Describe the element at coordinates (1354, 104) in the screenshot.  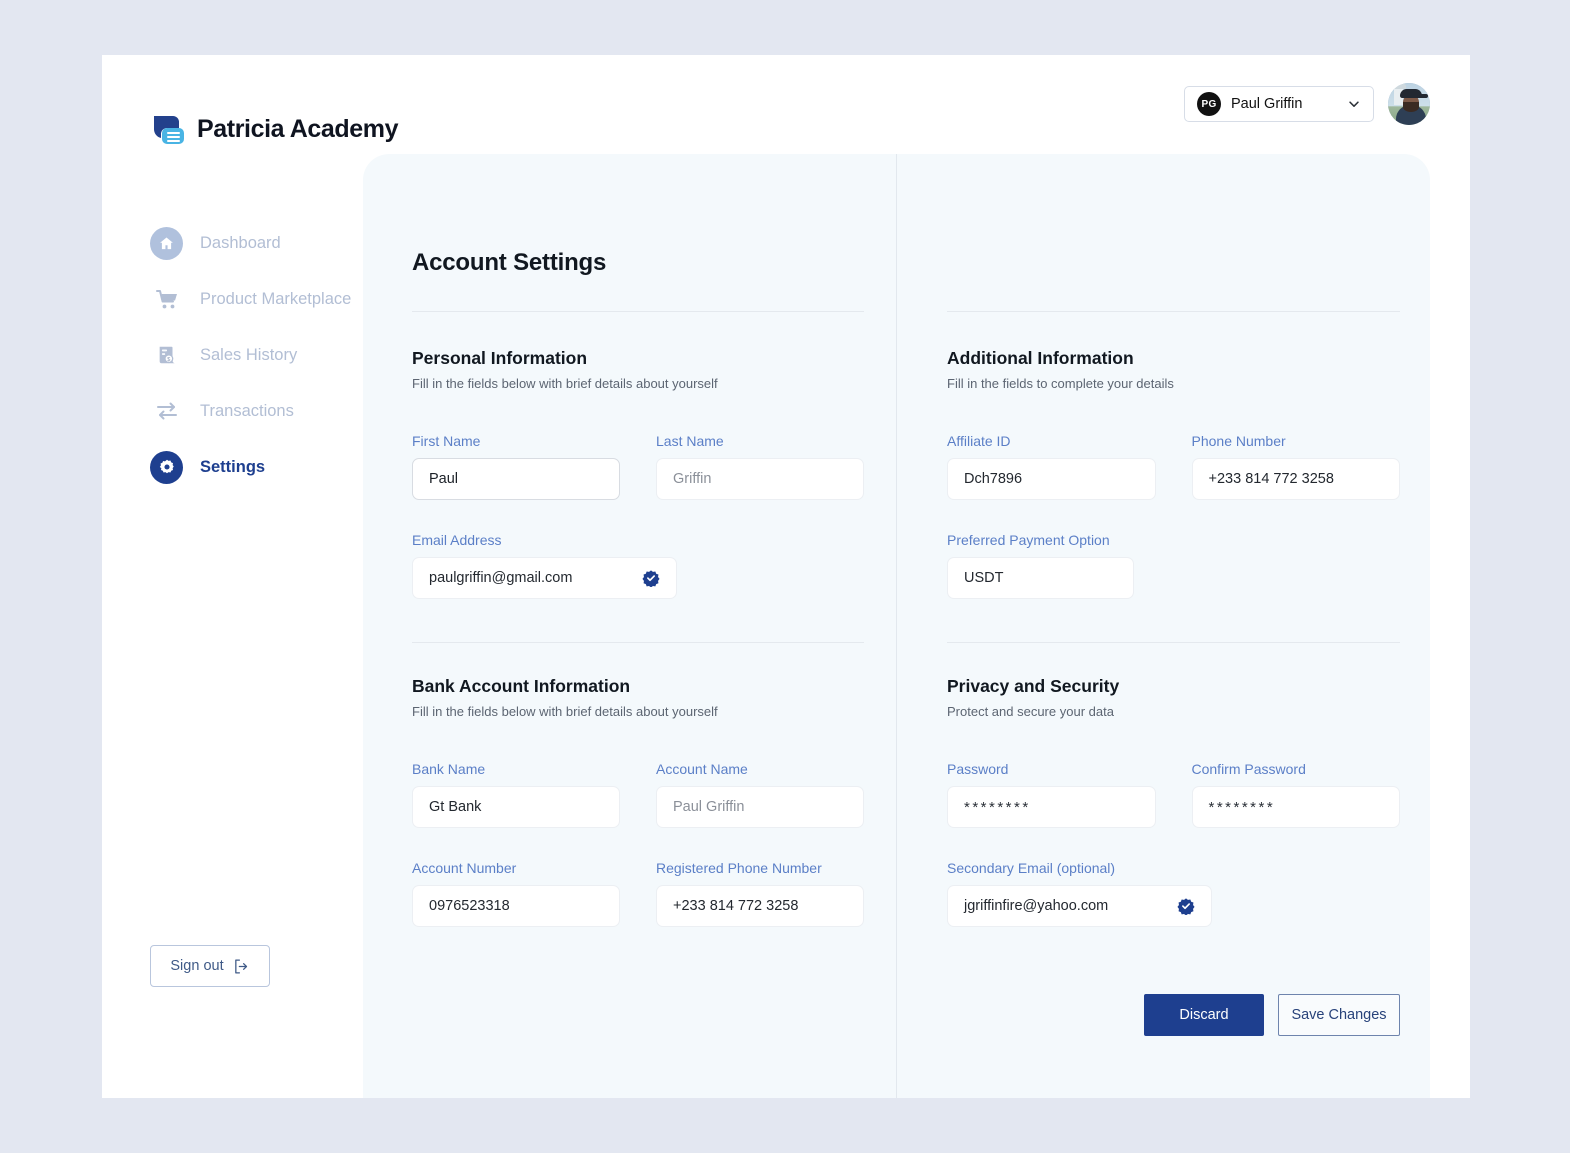
I see `chevron-down-icon` at that location.